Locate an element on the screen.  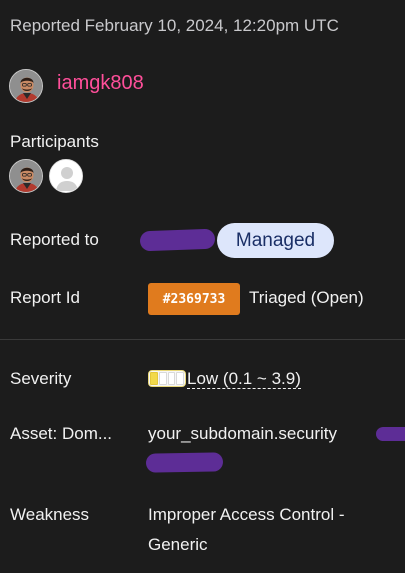
weakness-label: Weakness is located at coordinates (50, 514).